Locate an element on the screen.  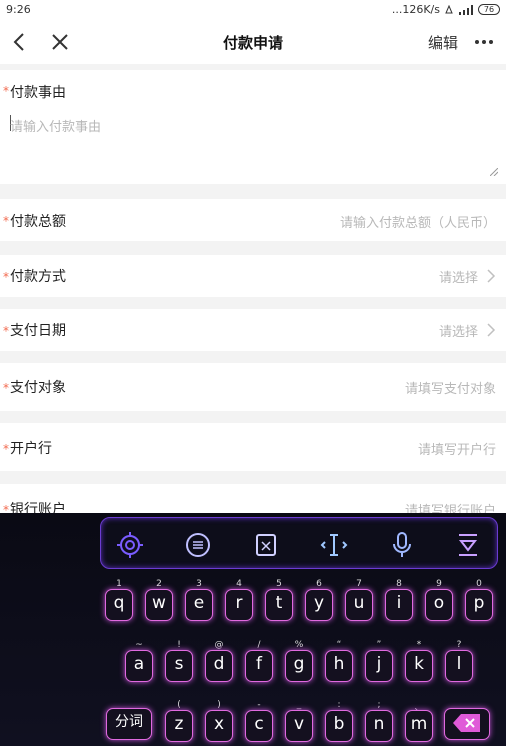
key-x: x is located at coordinates (219, 726).